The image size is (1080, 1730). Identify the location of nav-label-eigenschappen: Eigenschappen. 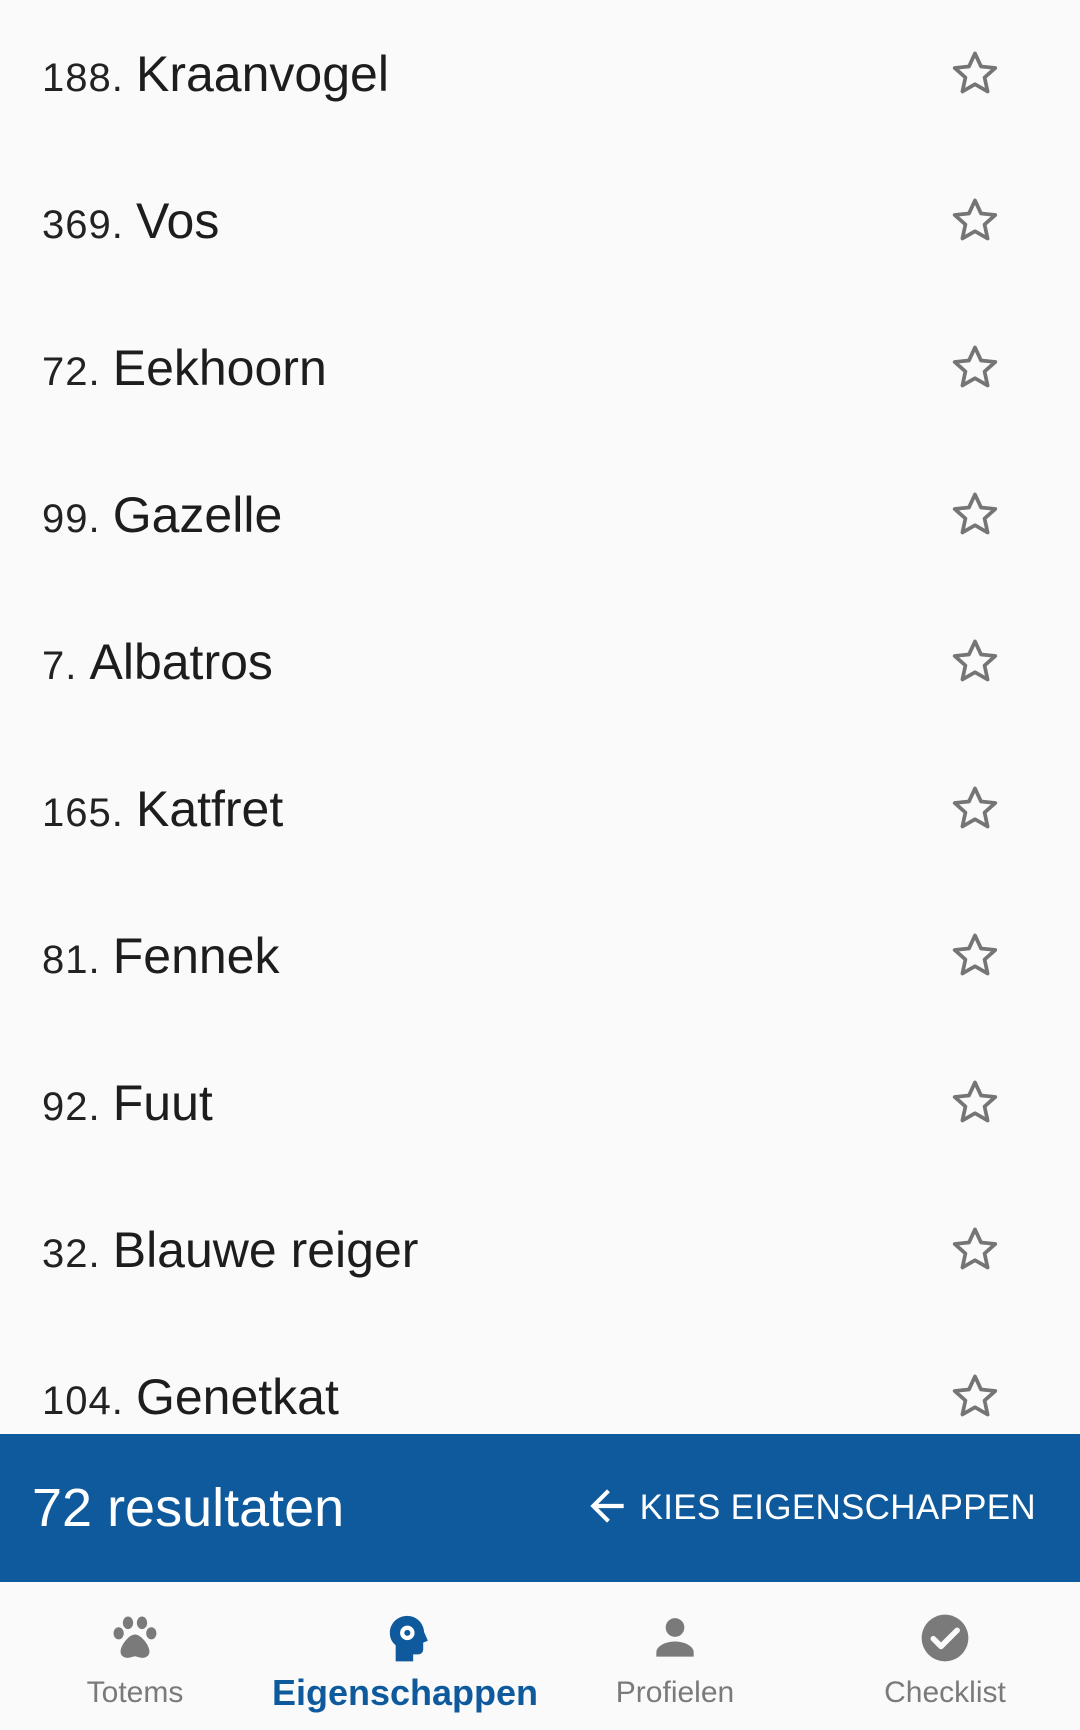
(405, 1692).